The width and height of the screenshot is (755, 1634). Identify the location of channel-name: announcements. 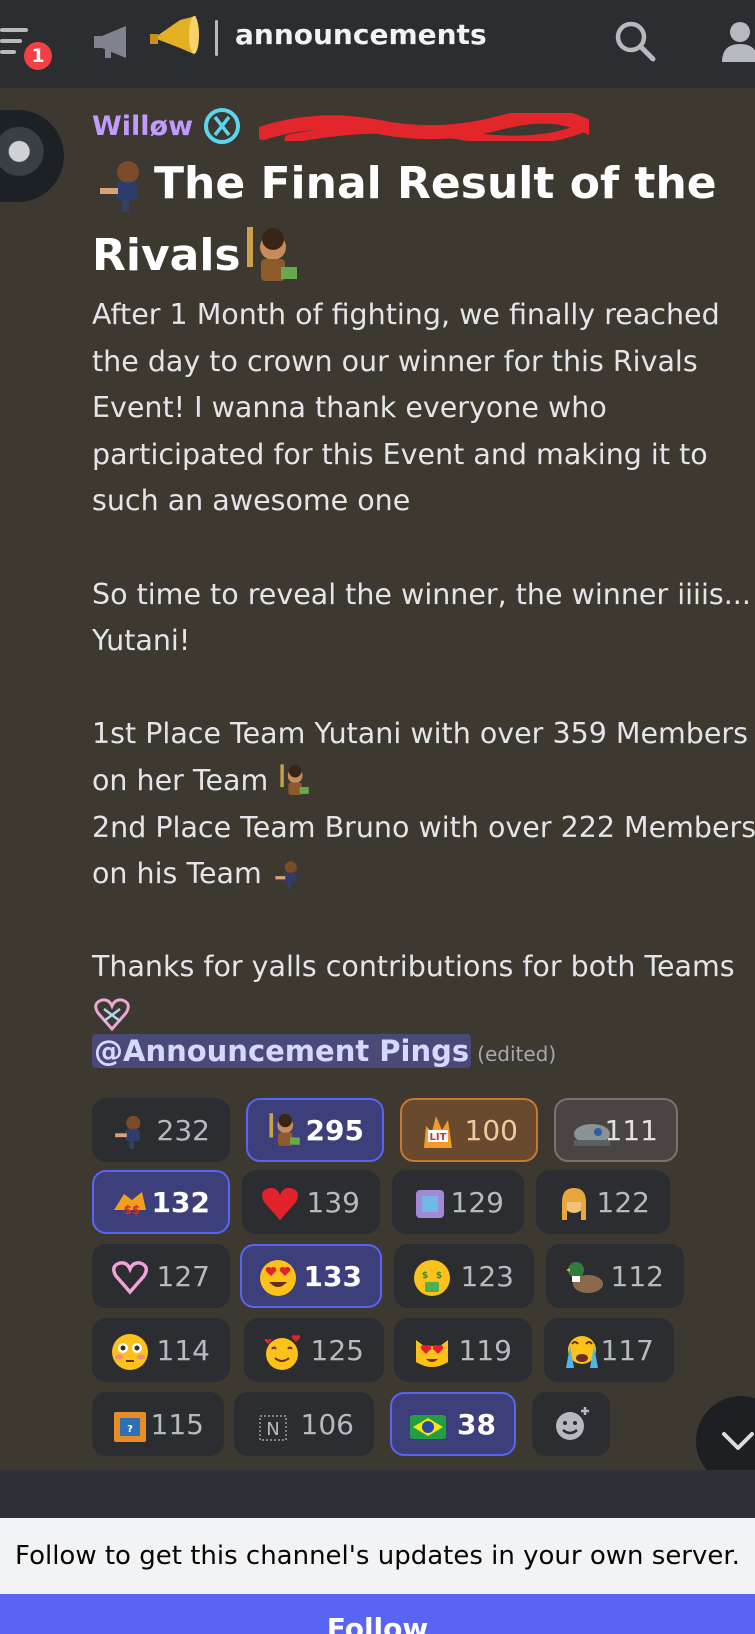
(361, 34).